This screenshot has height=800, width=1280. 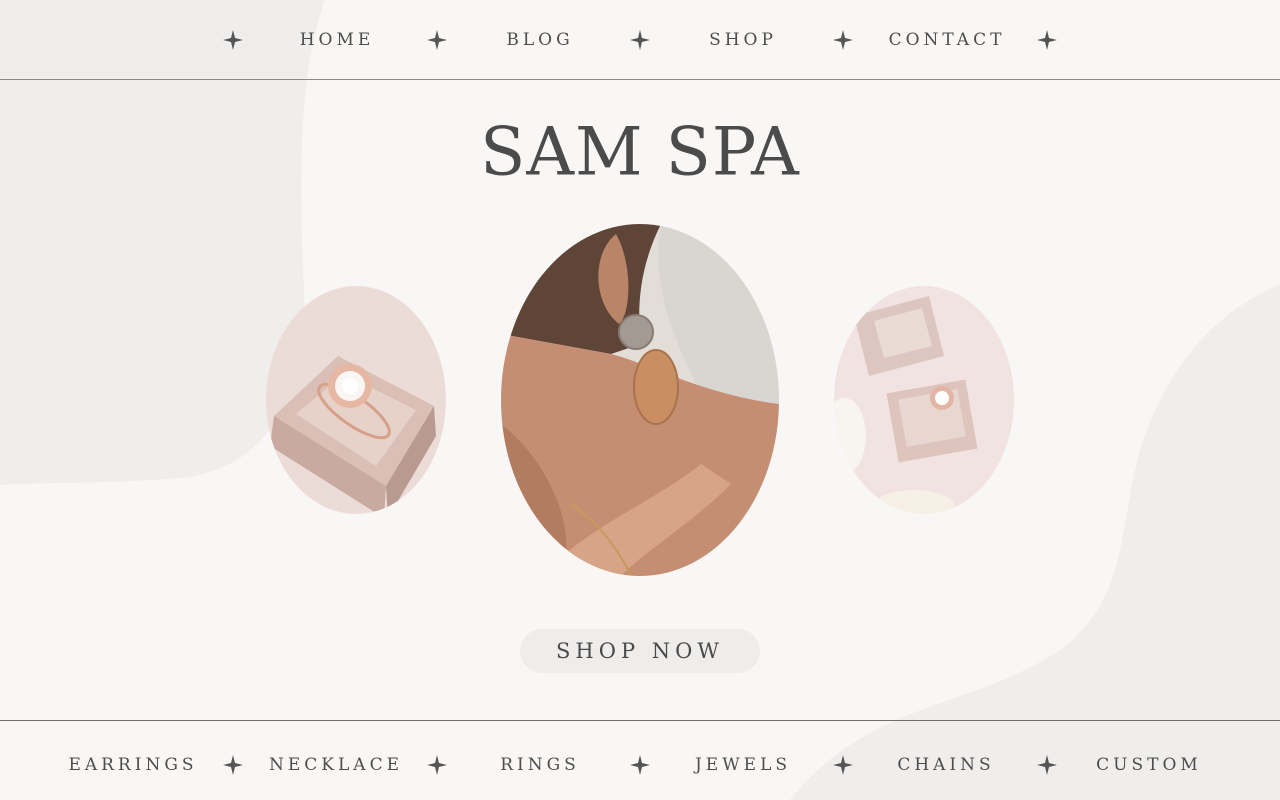 I want to click on category-rings-link: RINGS, so click(x=540, y=765).